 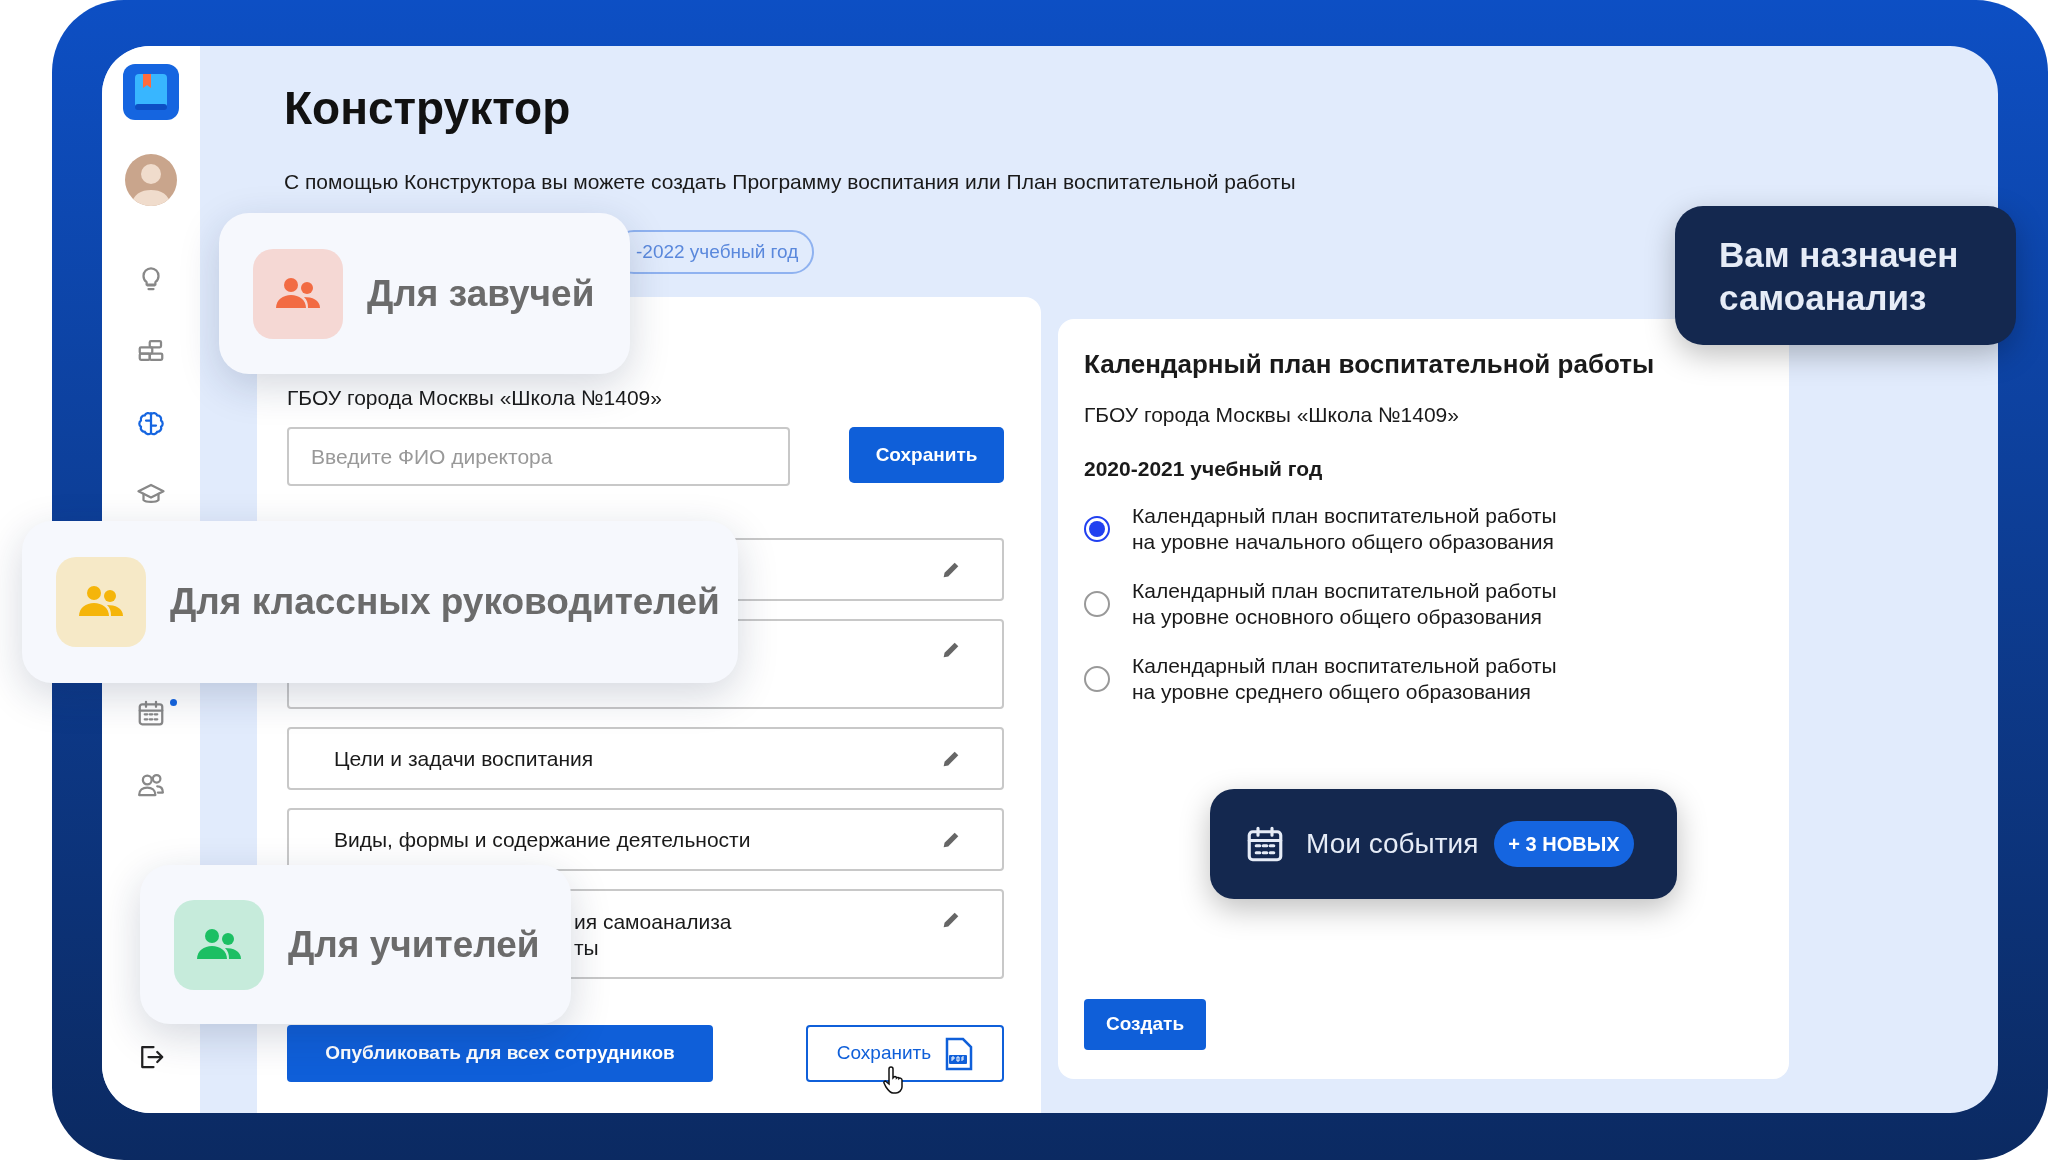 What do you see at coordinates (586, 948) in the screenshot?
I see `section-title: ты` at bounding box center [586, 948].